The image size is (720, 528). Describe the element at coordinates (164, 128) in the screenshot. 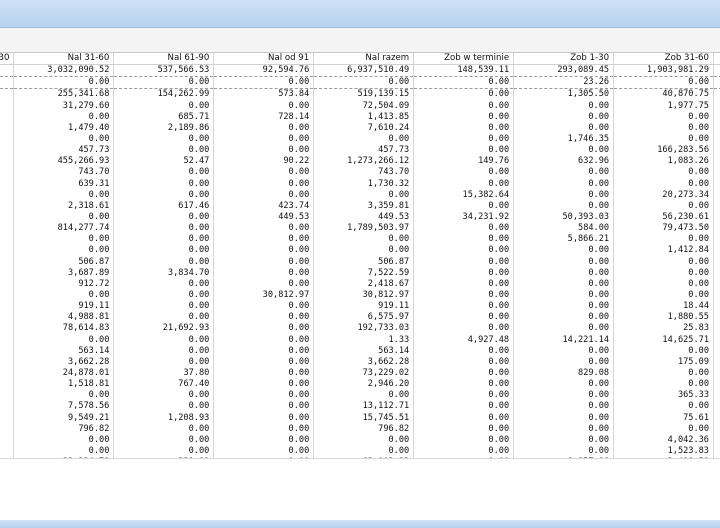

I see `table-cell: 2,189.86` at that location.